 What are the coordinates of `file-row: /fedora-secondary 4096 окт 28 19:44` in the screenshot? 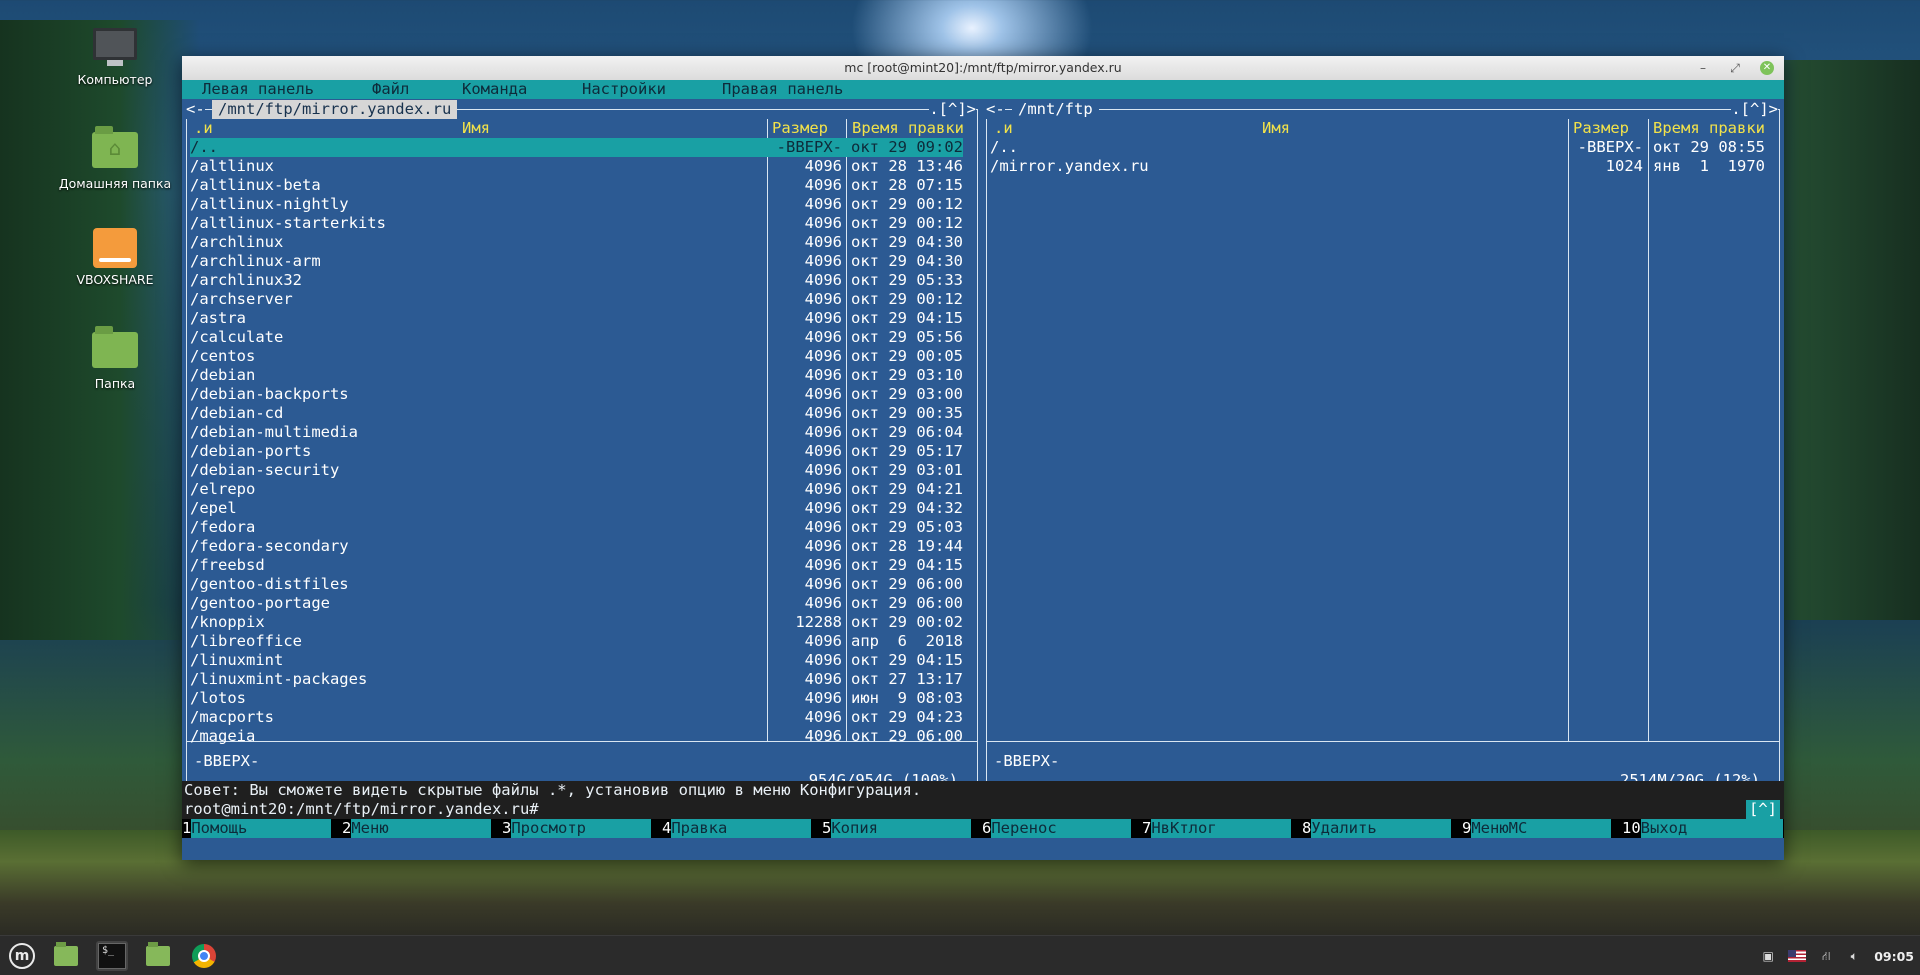 It's located at (576, 546).